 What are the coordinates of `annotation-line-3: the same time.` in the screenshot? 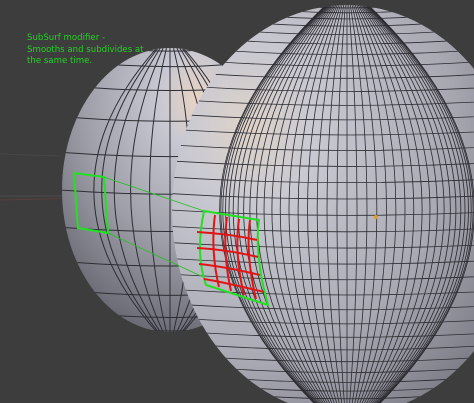 It's located at (60, 61).